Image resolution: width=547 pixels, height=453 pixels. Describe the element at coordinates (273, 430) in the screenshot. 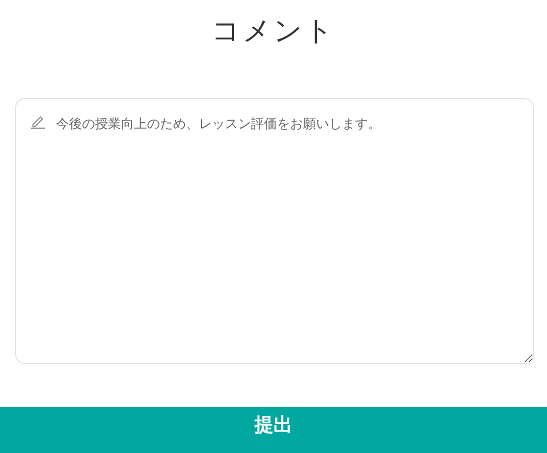

I see `submit-button: 提出` at that location.